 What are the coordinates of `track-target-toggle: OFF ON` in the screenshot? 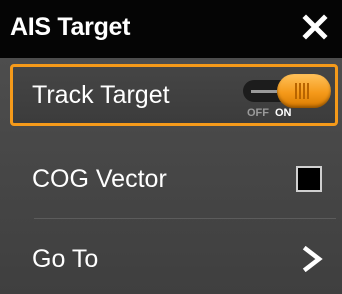 It's located at (283, 95).